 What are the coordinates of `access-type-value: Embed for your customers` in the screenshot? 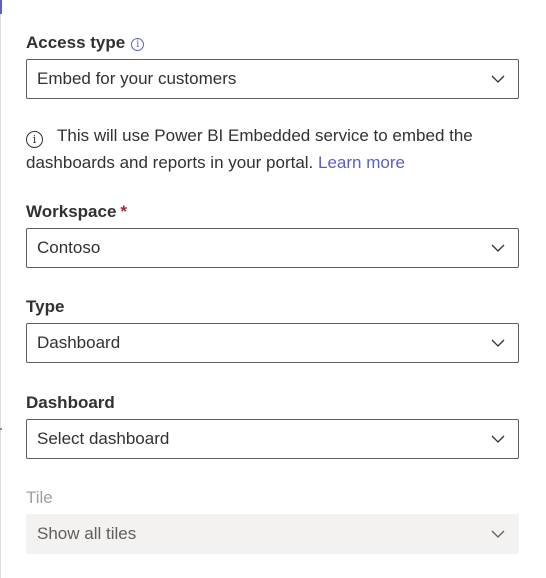 It's located at (137, 78).